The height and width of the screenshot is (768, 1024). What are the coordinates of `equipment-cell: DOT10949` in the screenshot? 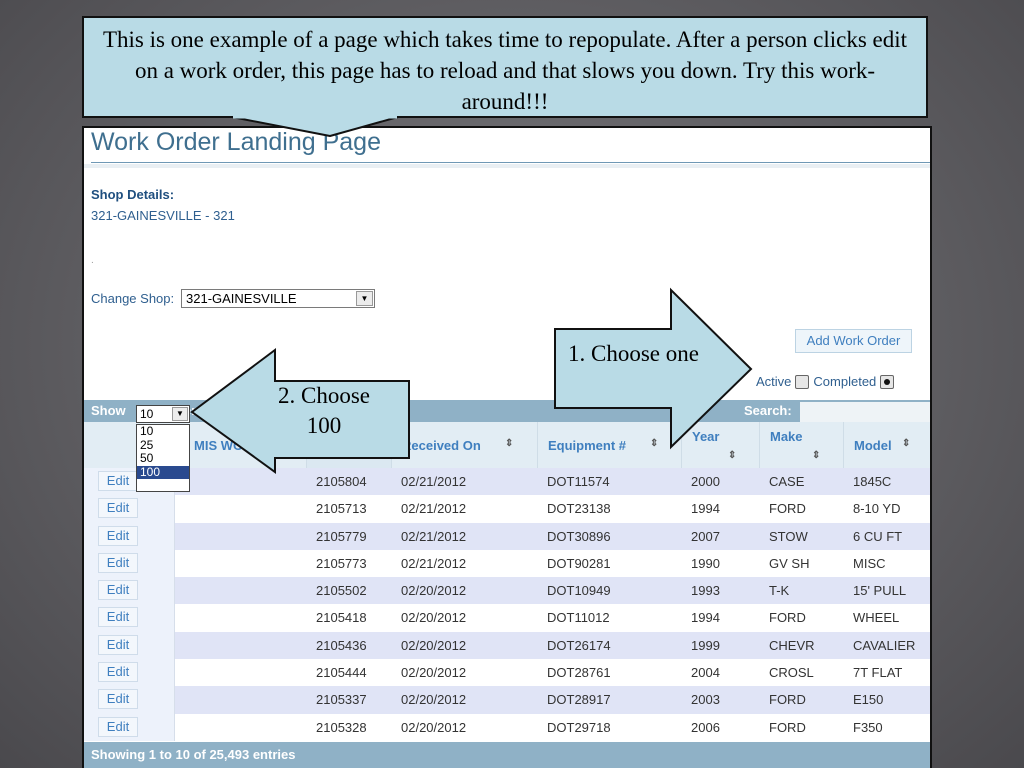 It's located at (579, 591).